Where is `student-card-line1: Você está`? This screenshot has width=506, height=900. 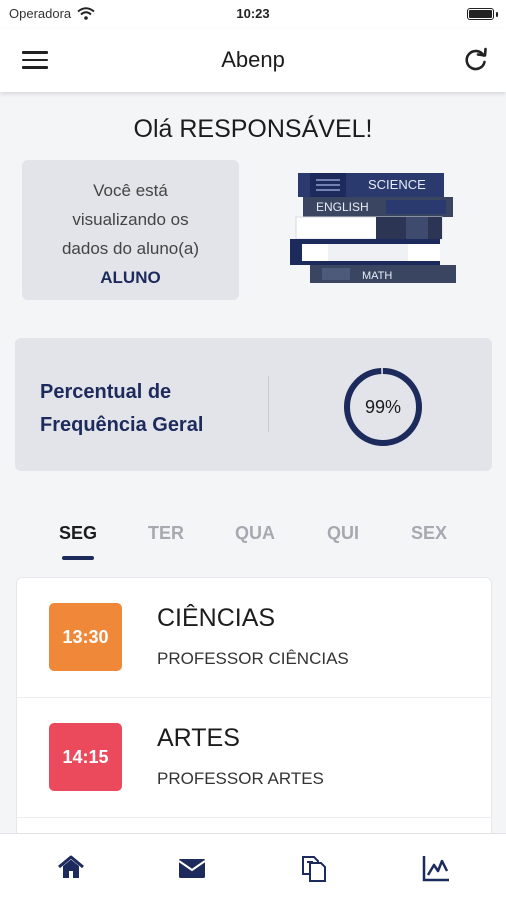
student-card-line1: Você está is located at coordinates (130, 190).